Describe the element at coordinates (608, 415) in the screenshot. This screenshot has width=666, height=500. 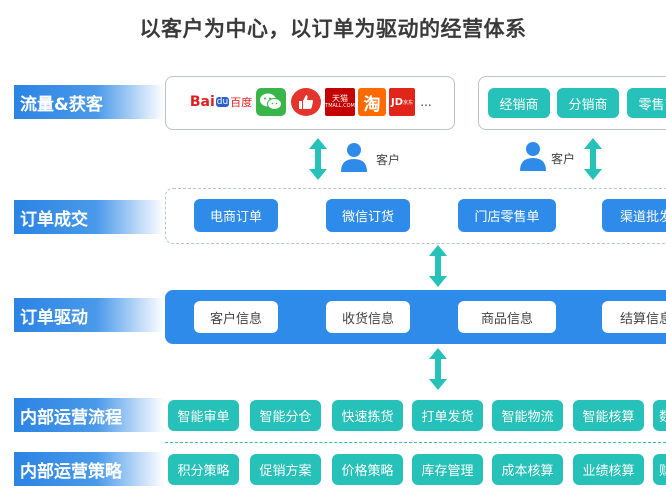
I see `process-smart-accounting: 智能核算` at that location.